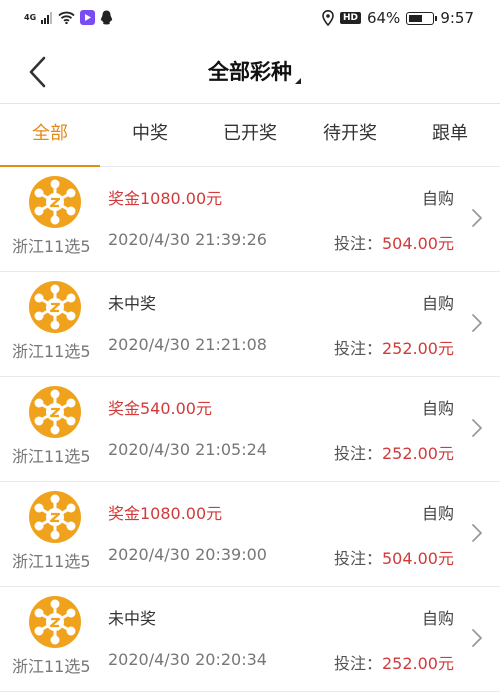 Image resolution: width=500 pixels, height=692 pixels. What do you see at coordinates (187, 659) in the screenshot?
I see `bet-datetime: 2020/4/30 20:20:34` at bounding box center [187, 659].